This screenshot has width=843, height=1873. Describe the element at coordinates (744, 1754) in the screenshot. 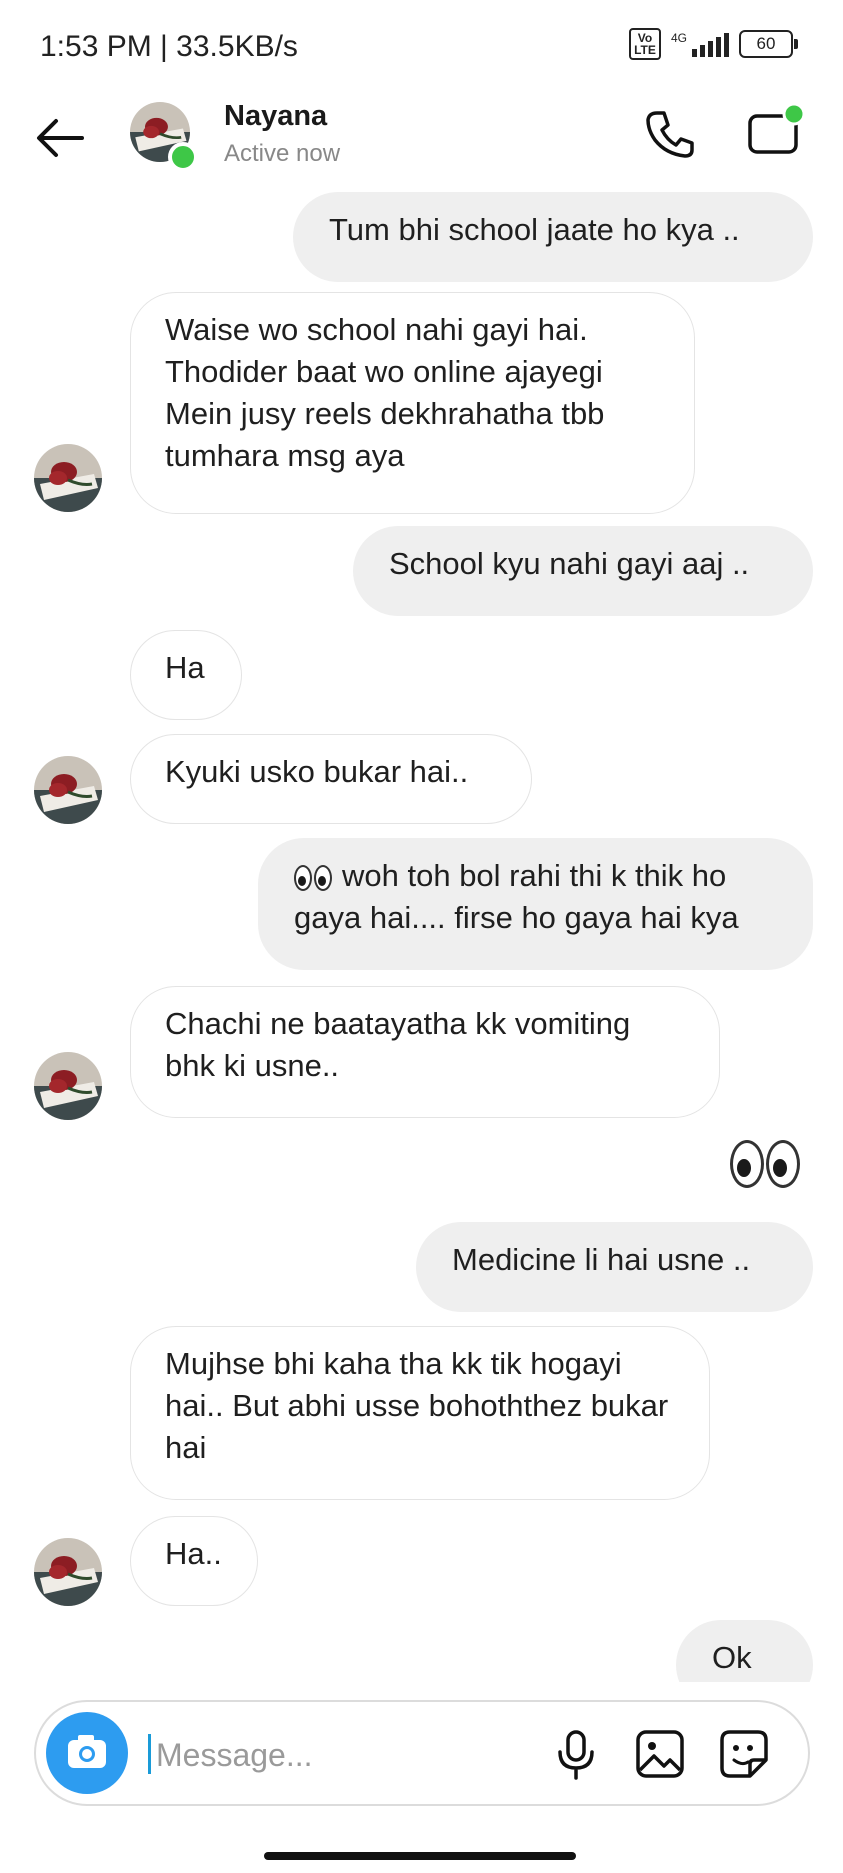

I see `sticker-icon` at that location.